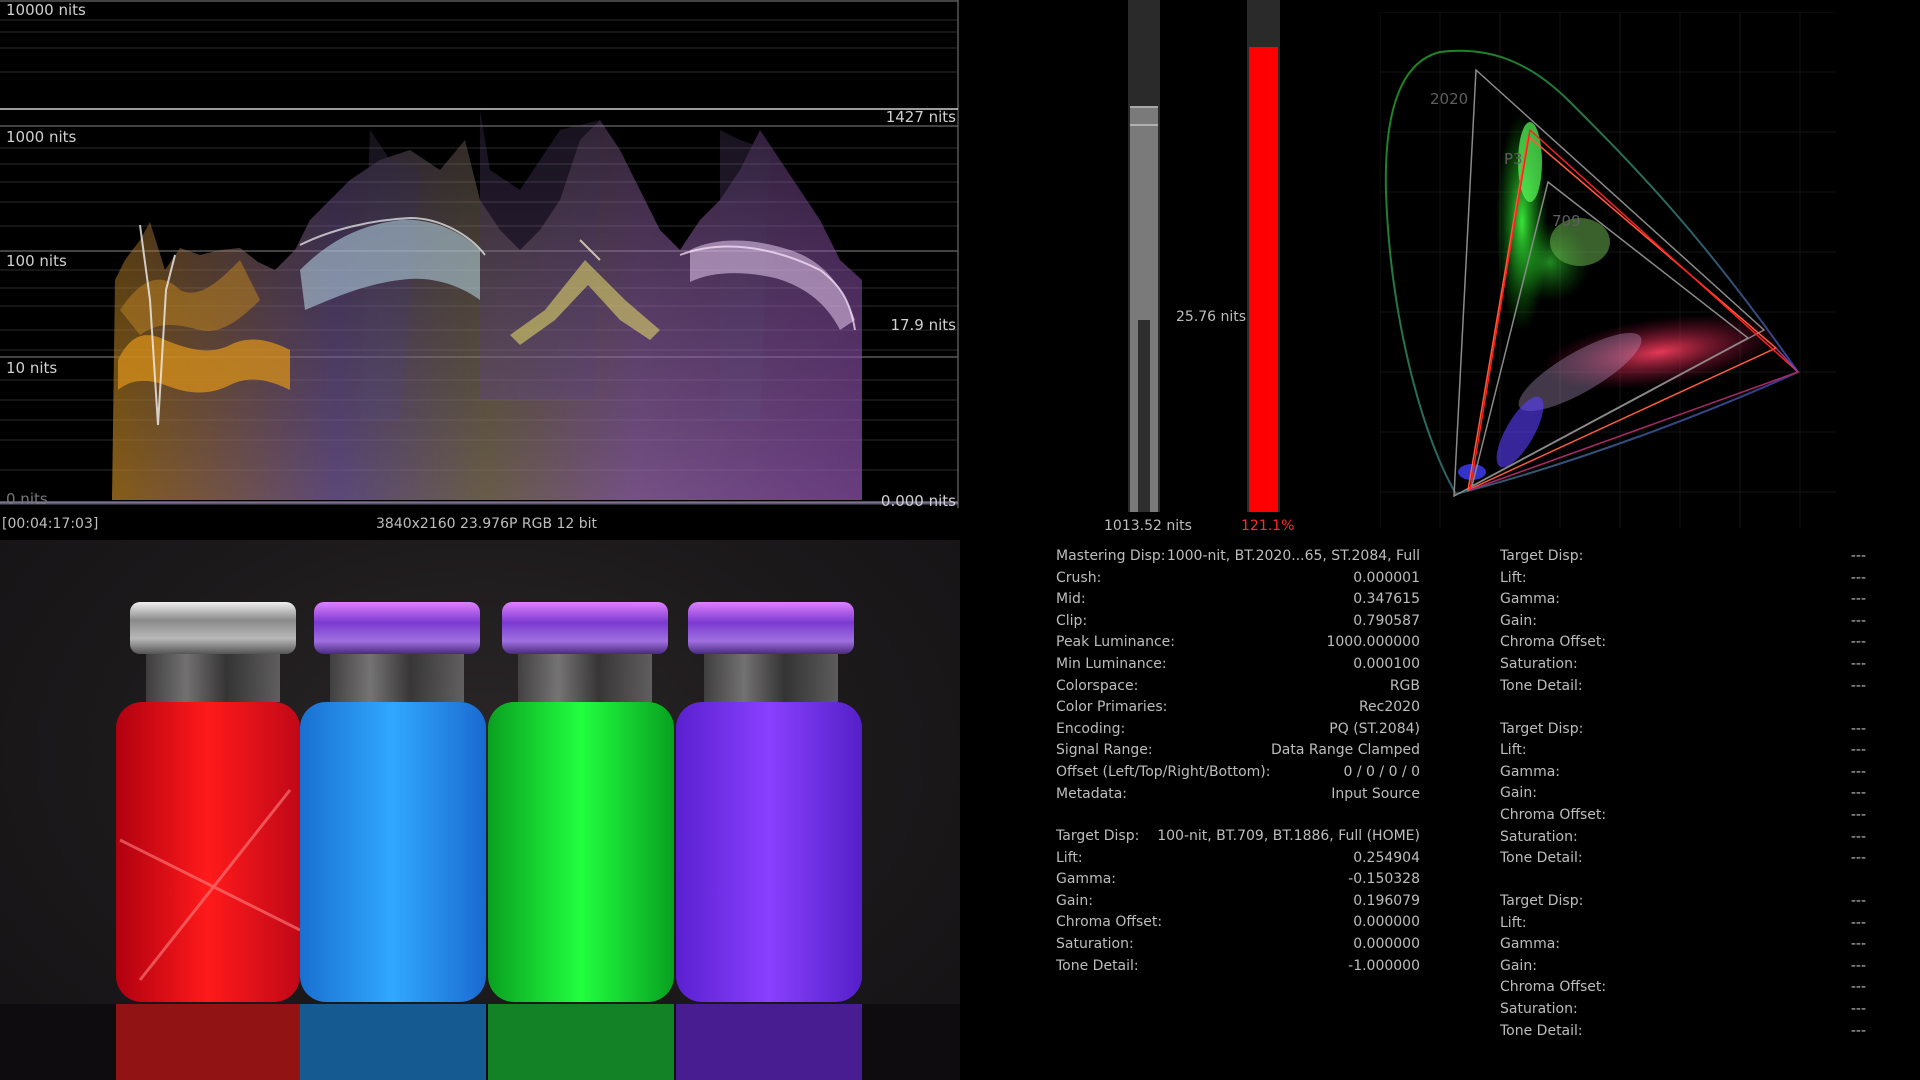 Image resolution: width=1920 pixels, height=1080 pixels. What do you see at coordinates (1072, 620) in the screenshot?
I see `info-key: Clip:` at bounding box center [1072, 620].